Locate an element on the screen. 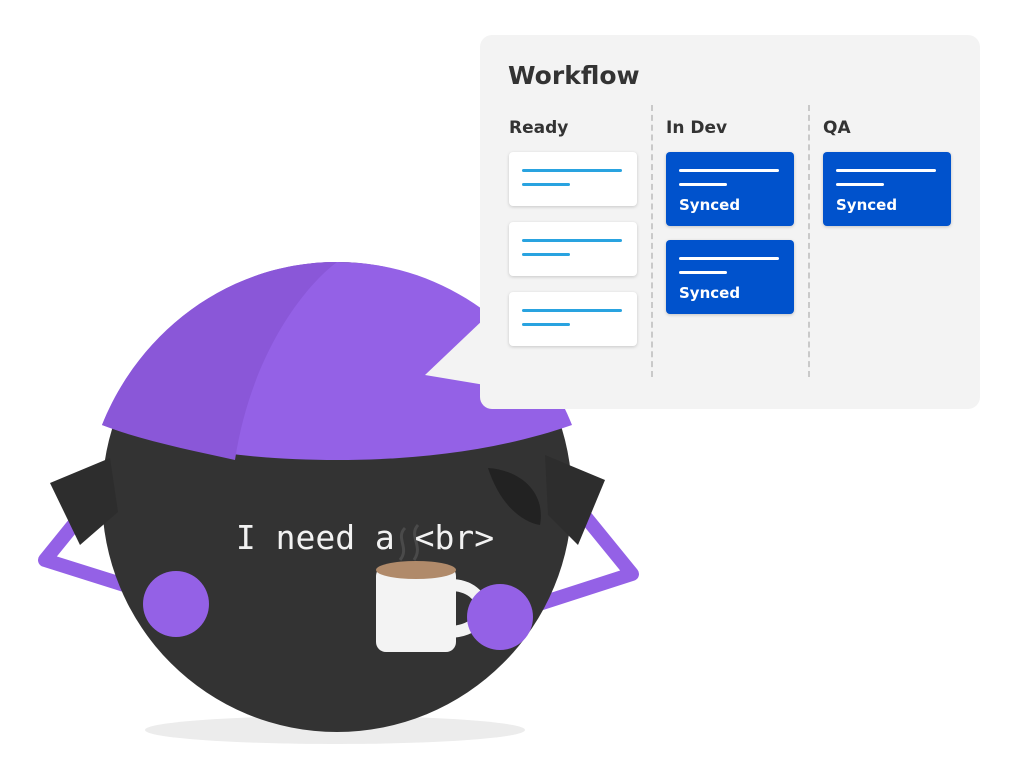  left-hand is located at coordinates (176, 604).